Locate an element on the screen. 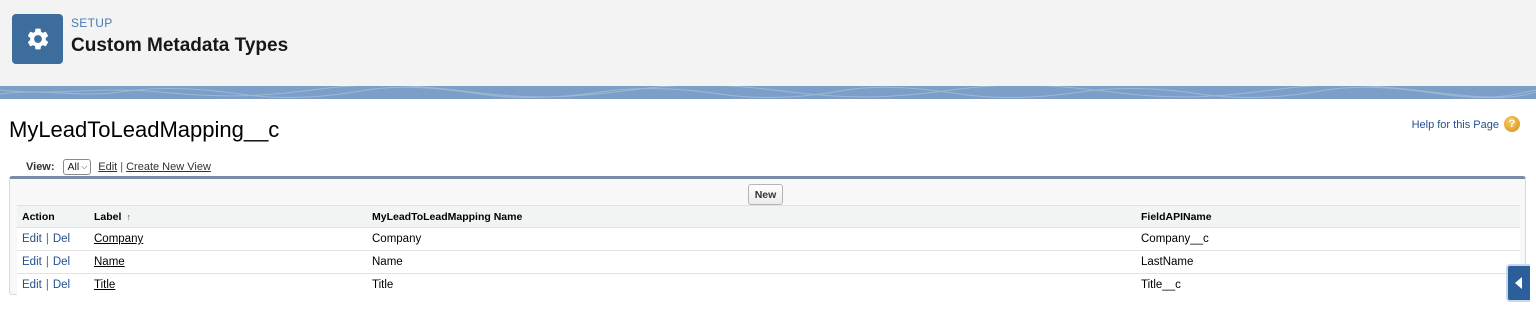 This screenshot has height=326, width=1536. field-cell: Title__c is located at coordinates (1161, 285).